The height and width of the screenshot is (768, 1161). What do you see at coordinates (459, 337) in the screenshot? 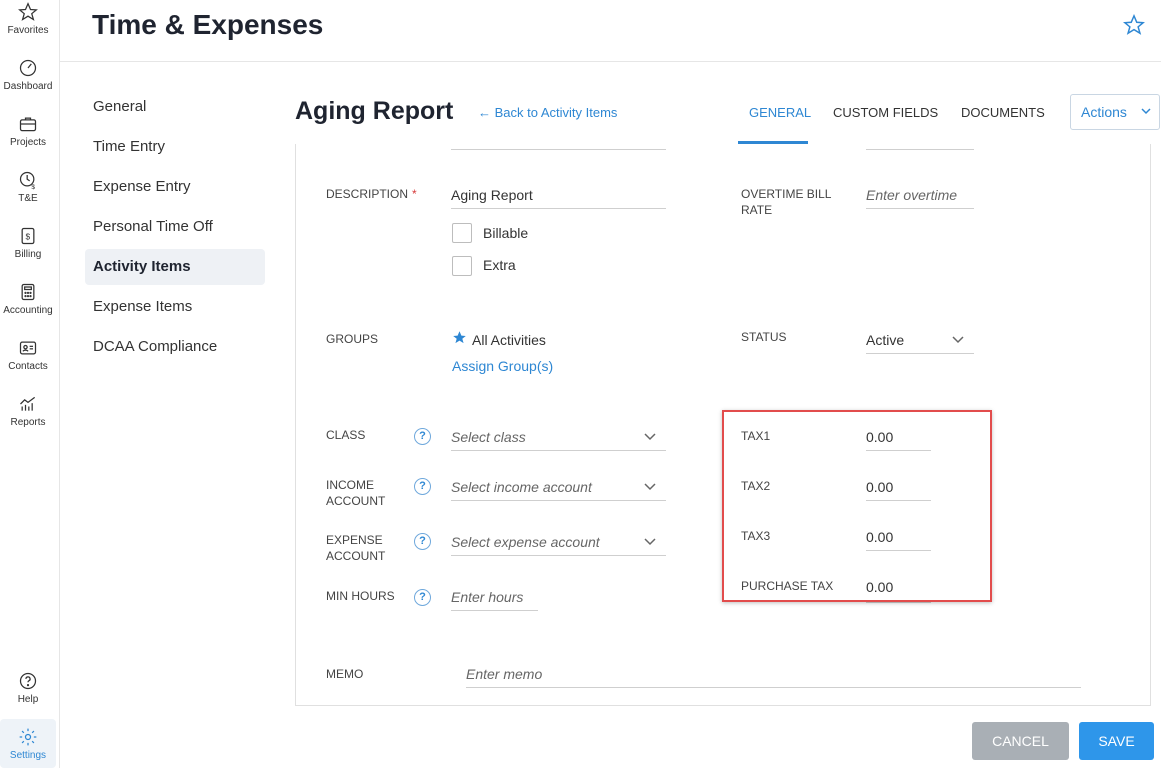
I see `star-filled-icon` at bounding box center [459, 337].